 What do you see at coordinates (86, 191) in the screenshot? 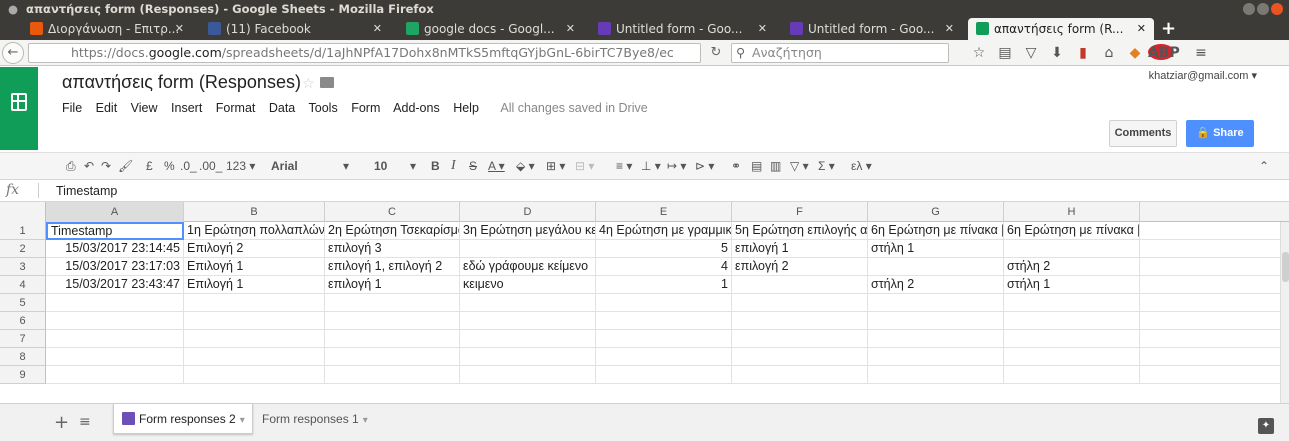
I see `formula-input: Timestamp` at bounding box center [86, 191].